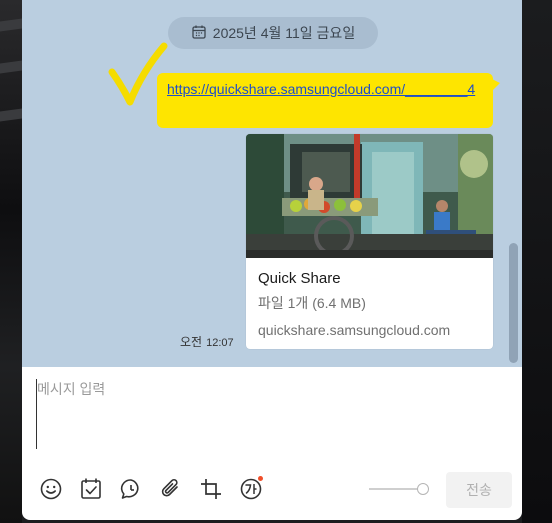  I want to click on slider-knob, so click(423, 489).